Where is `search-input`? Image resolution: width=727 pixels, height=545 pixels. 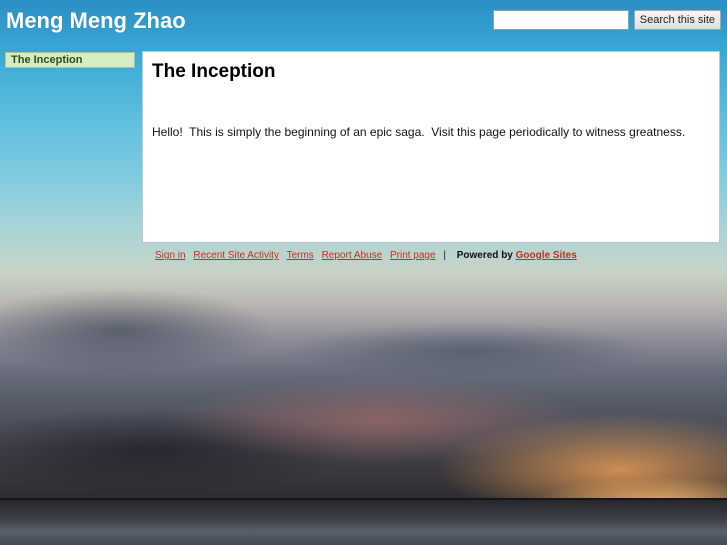
search-input is located at coordinates (560, 20).